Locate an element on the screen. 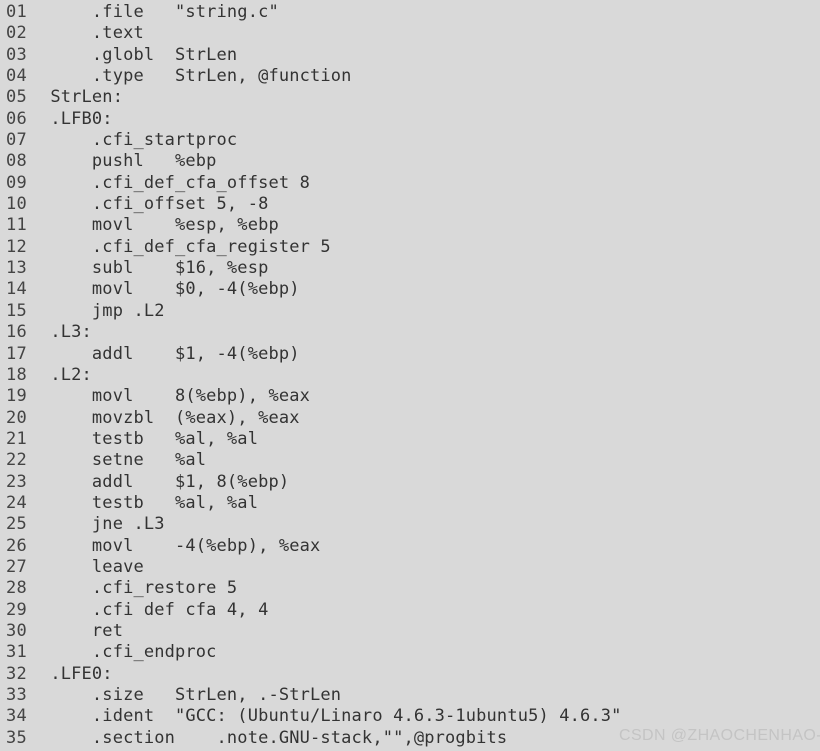  line-content: testb %al, %al is located at coordinates (149, 502).